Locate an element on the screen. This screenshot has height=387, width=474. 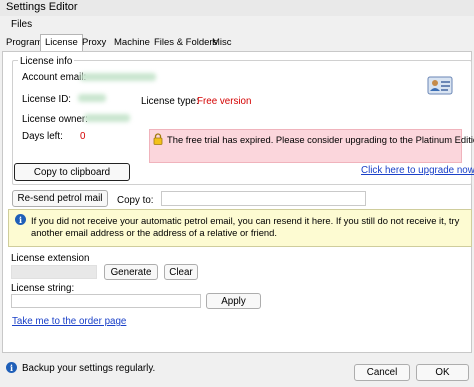
license-string-label: License string: is located at coordinates (43, 288).